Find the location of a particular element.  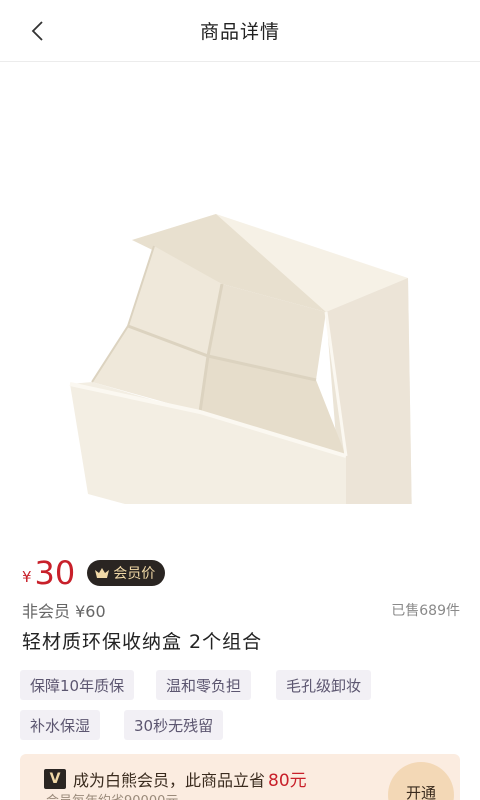

membership-text: 成为白熊会员，此商品立省 is located at coordinates (169, 780).